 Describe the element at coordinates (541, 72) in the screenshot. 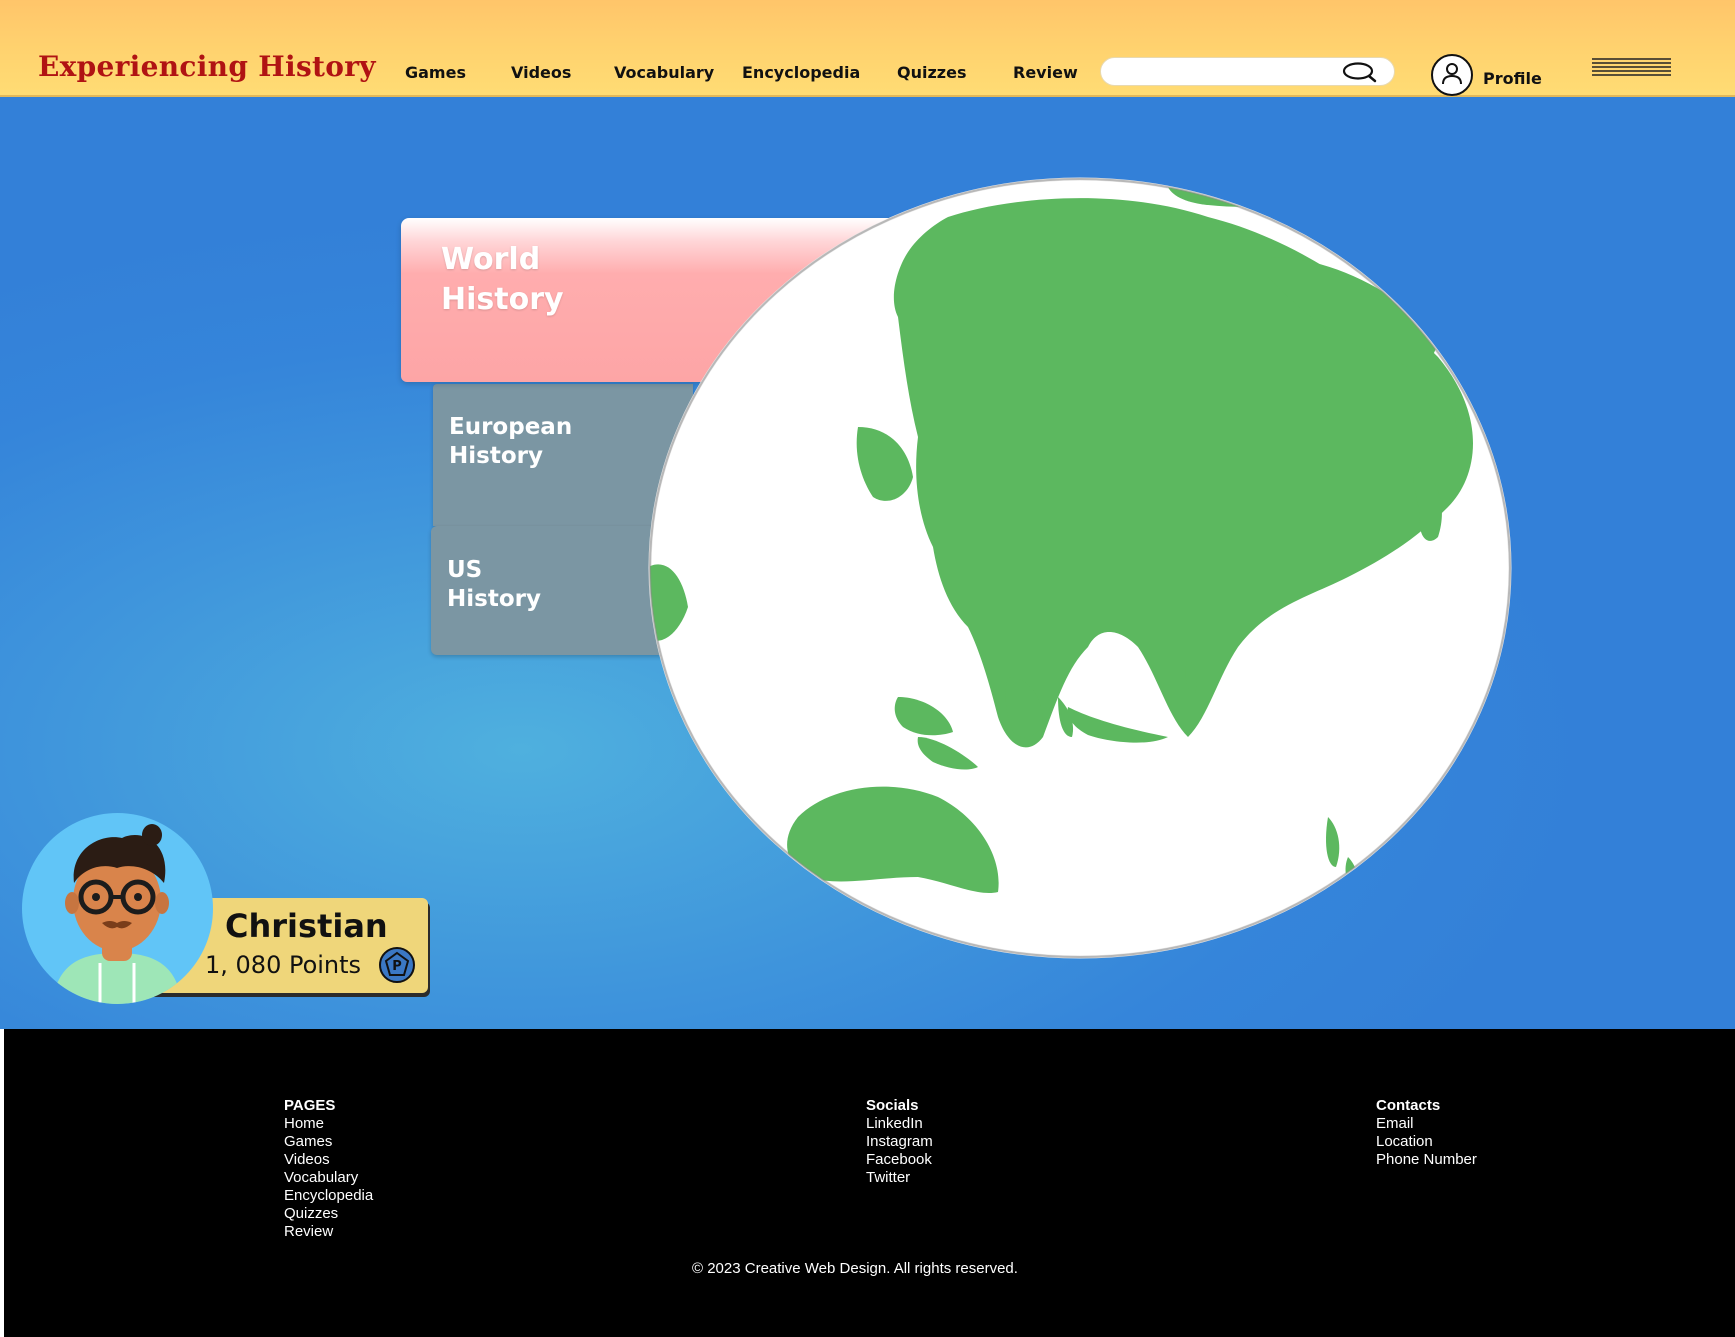

I see `nav-videos: Videos` at that location.